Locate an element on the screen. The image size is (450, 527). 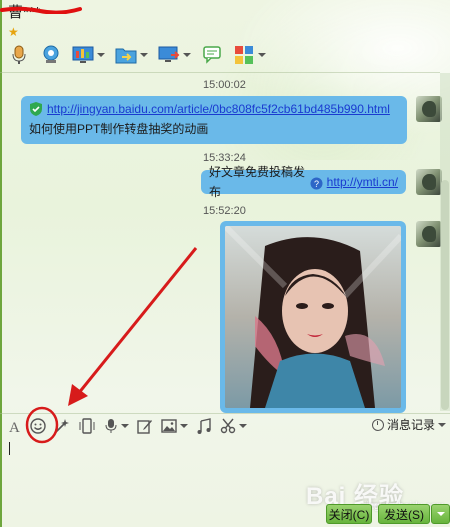
magic-effect-icon is located at coordinates (62, 425).